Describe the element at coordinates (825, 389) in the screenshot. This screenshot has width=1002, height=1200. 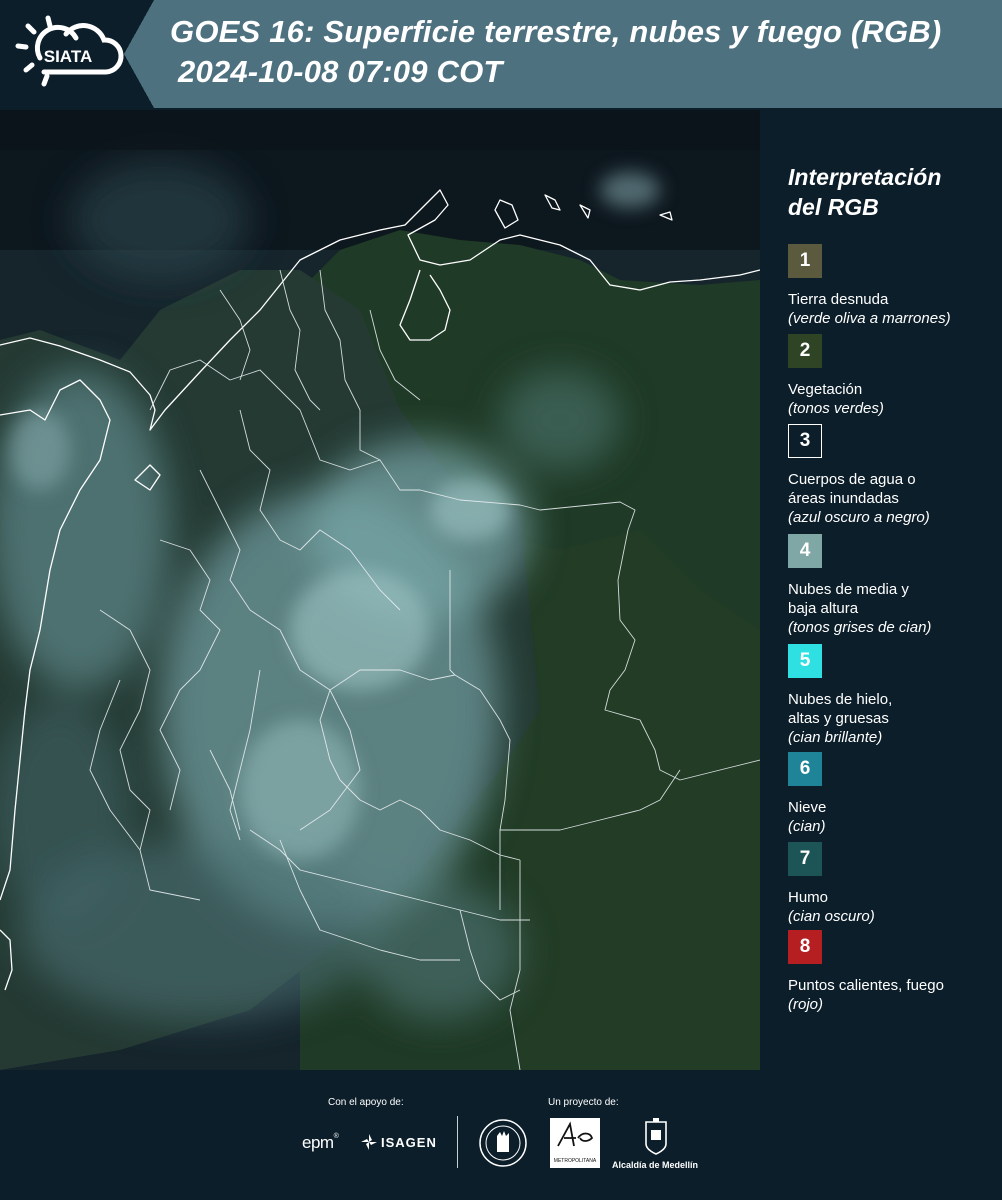
I see `legend-label: Vegetación` at that location.